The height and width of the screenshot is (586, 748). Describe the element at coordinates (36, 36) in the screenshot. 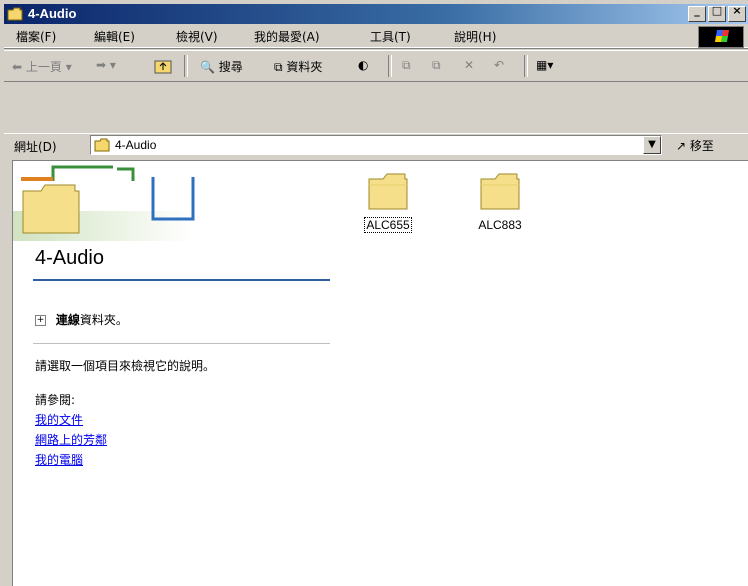

I see `menu-file: 檔案(F)` at that location.